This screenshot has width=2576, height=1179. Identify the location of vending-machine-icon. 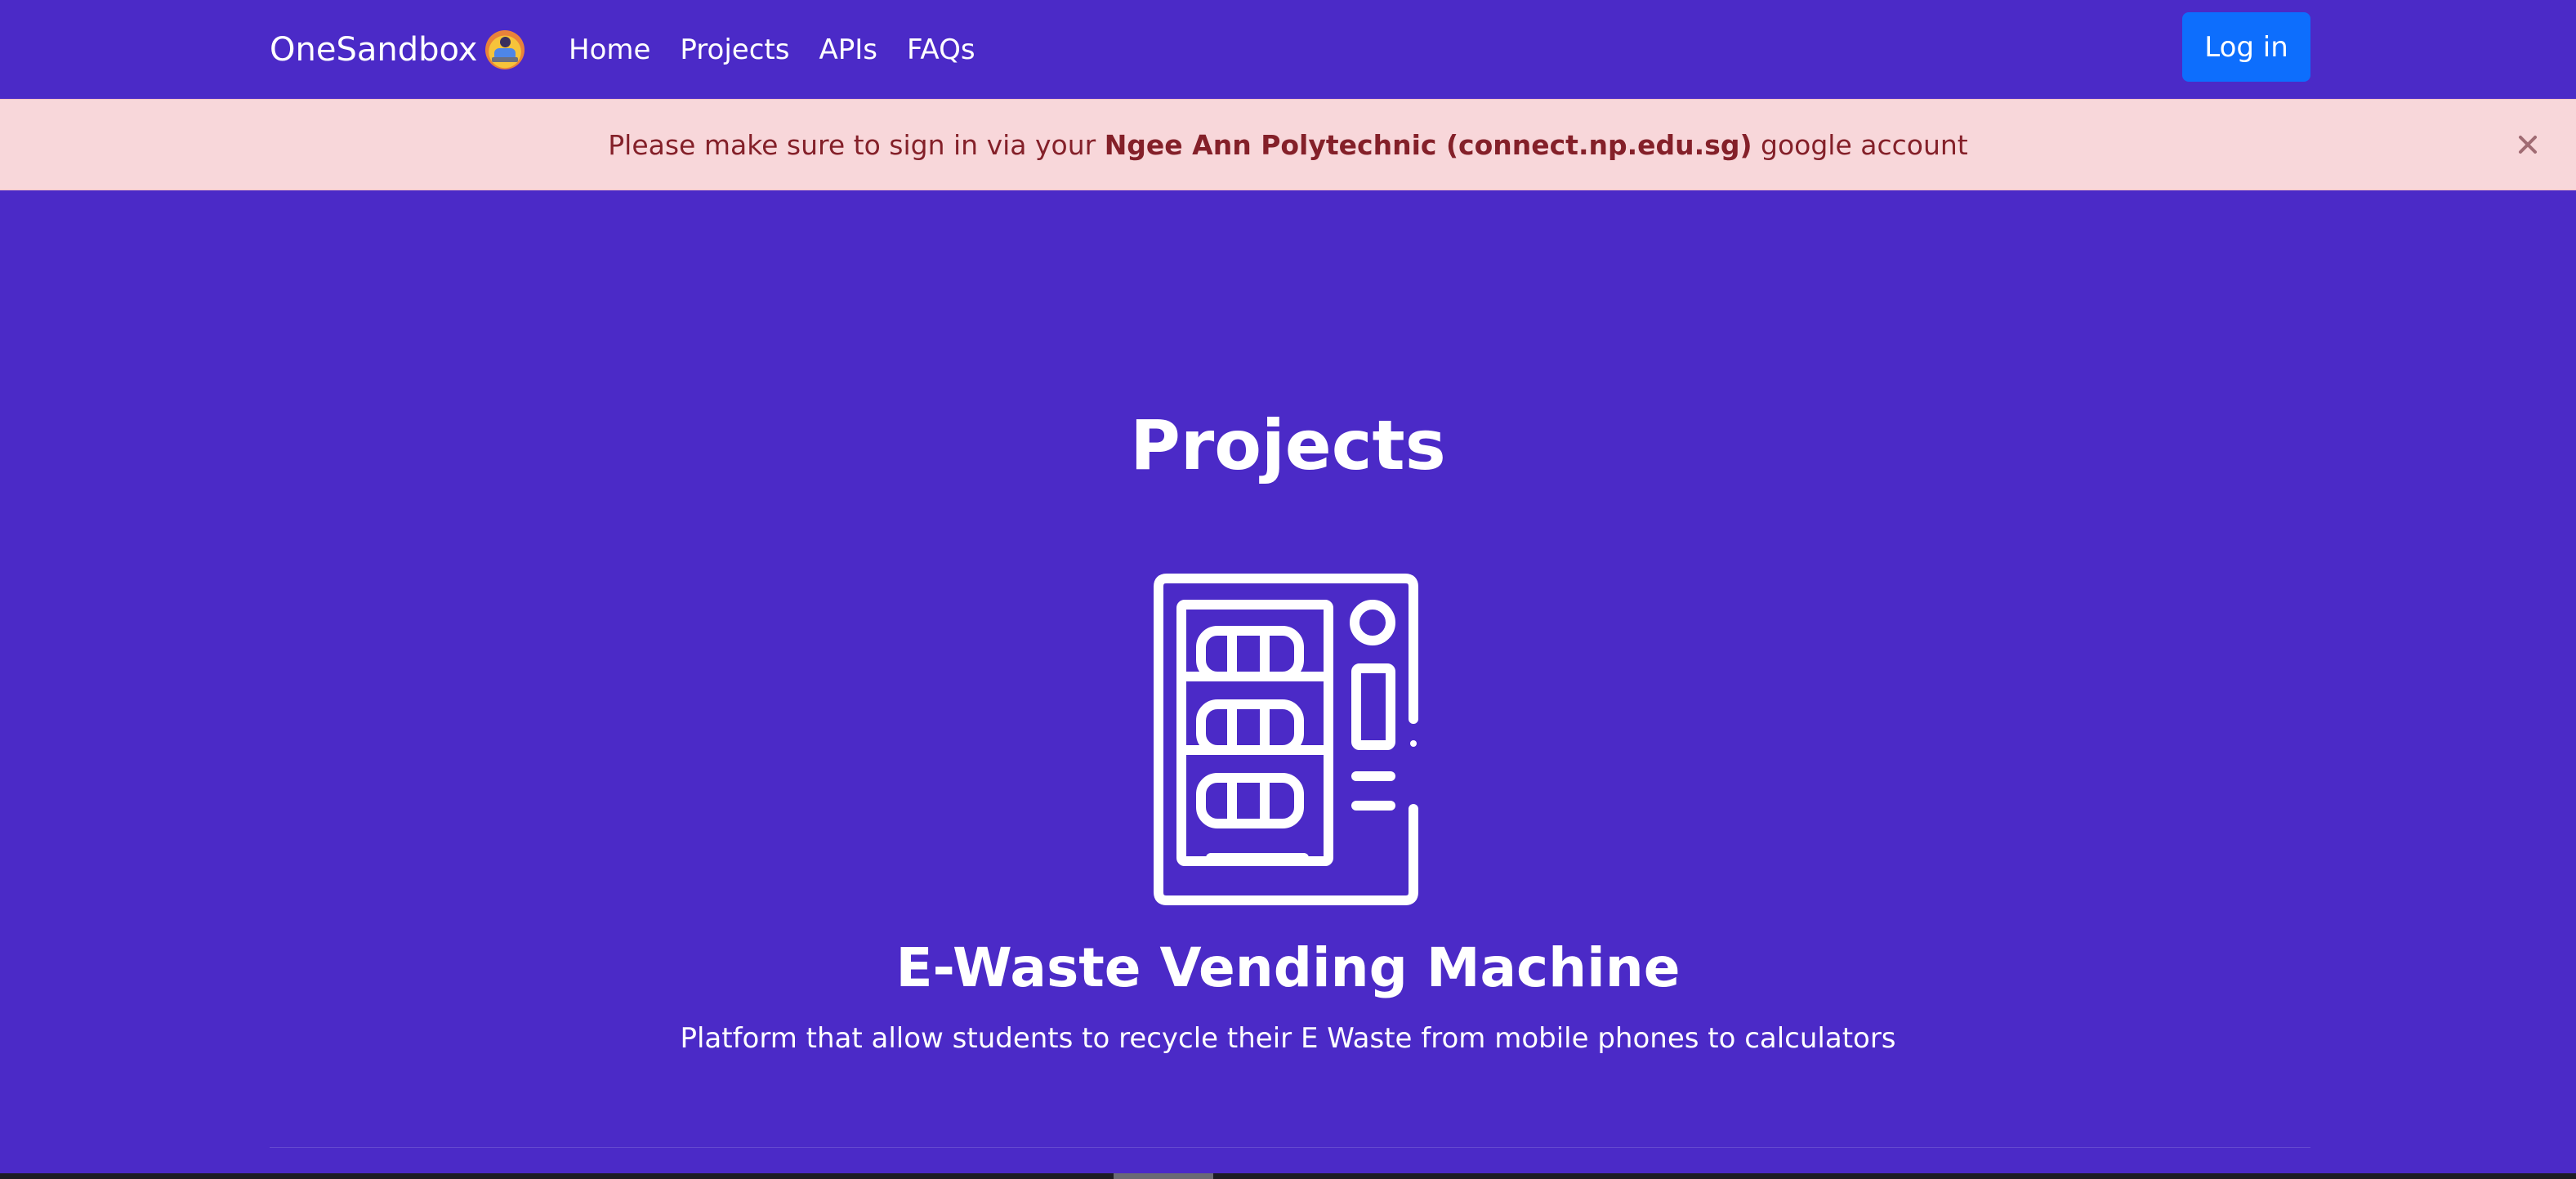
(1291, 738).